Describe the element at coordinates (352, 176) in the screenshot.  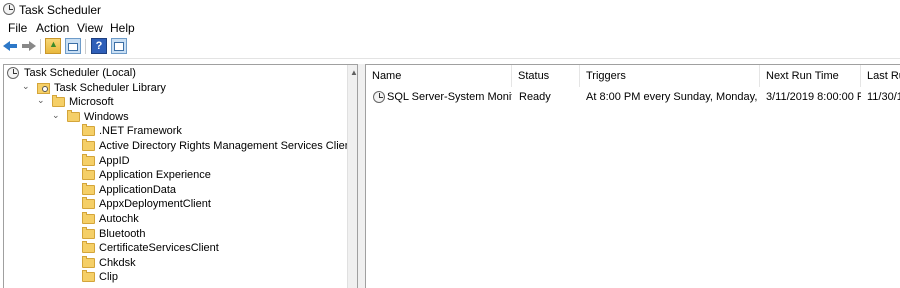
I see `vertical-scrollbar: ▲` at that location.